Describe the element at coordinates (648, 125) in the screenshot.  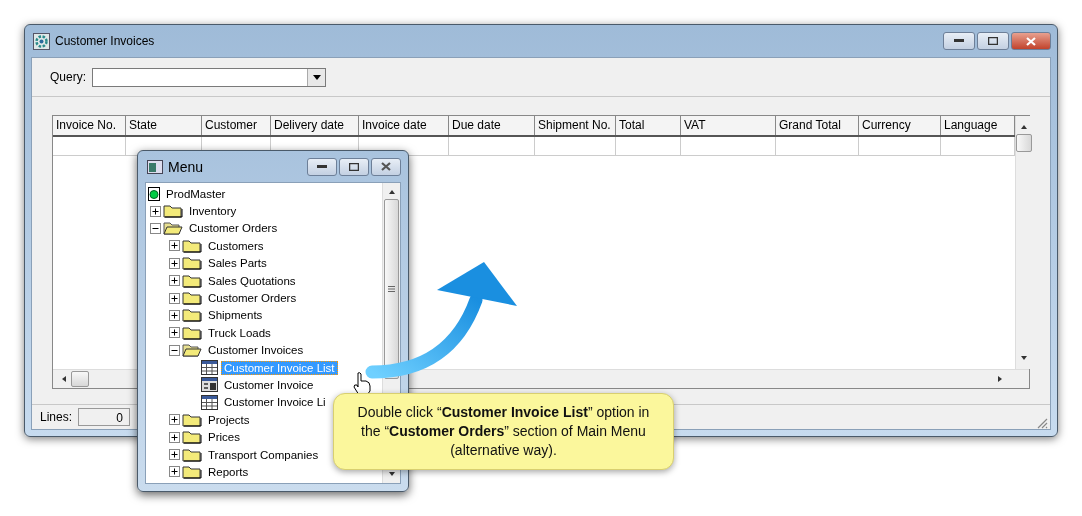
I see `column-header: Total` at that location.